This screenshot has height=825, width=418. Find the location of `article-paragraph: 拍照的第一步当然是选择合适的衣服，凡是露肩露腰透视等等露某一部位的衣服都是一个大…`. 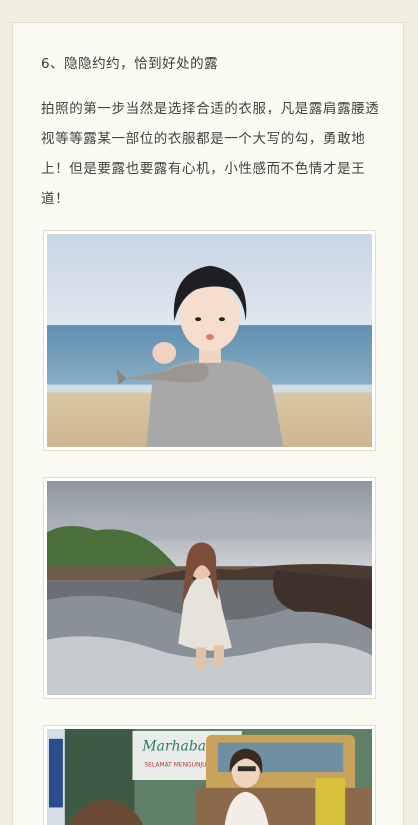

article-paragraph: 拍照的第一步当然是选择合适的衣服，凡是露肩露腰透视等等露某一部位的衣服都是一个大… is located at coordinates (210, 154).